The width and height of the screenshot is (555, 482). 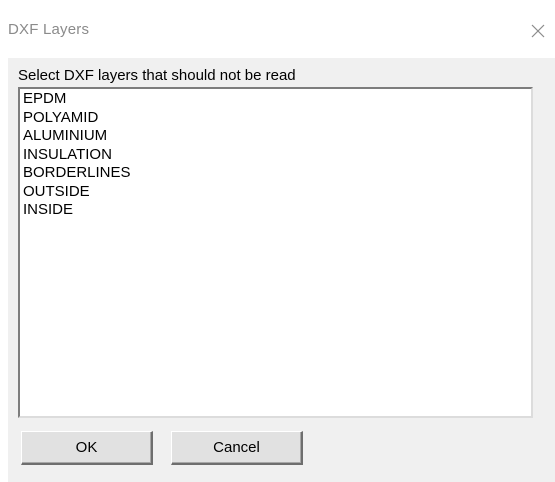 I want to click on window-title: DXF Layers, so click(x=49, y=29).